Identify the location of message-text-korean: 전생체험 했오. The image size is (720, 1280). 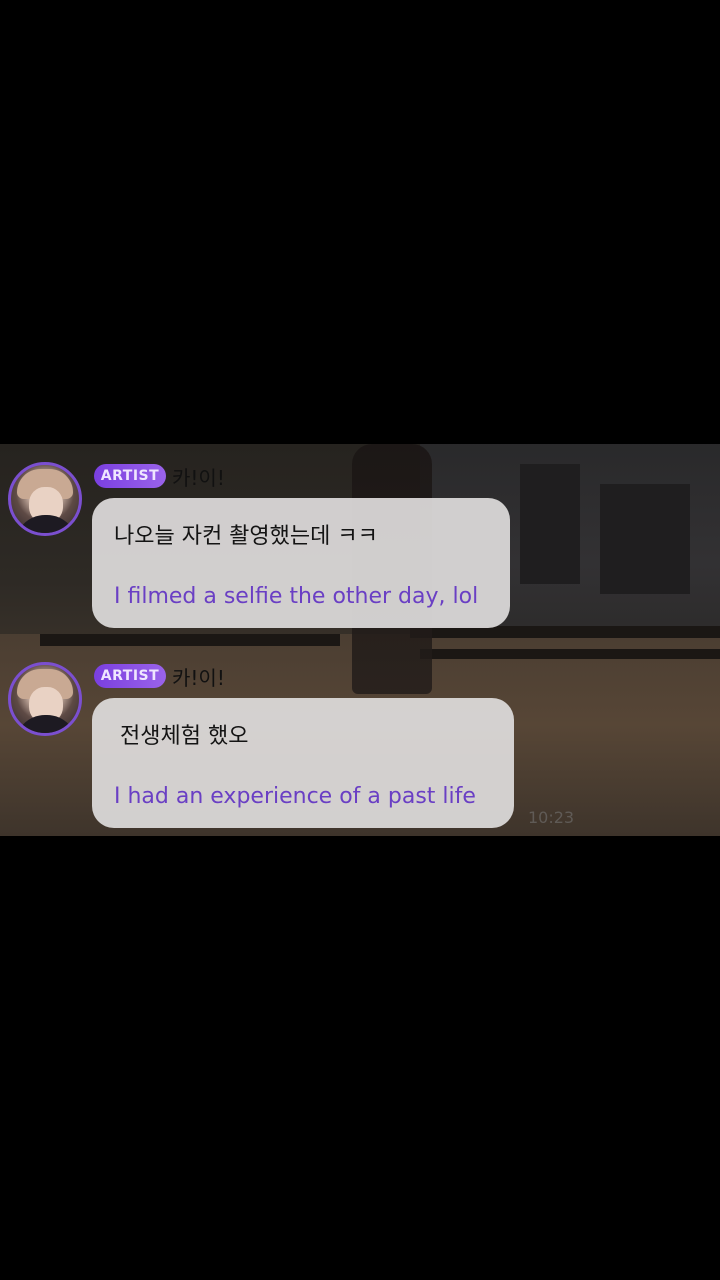
(184, 736).